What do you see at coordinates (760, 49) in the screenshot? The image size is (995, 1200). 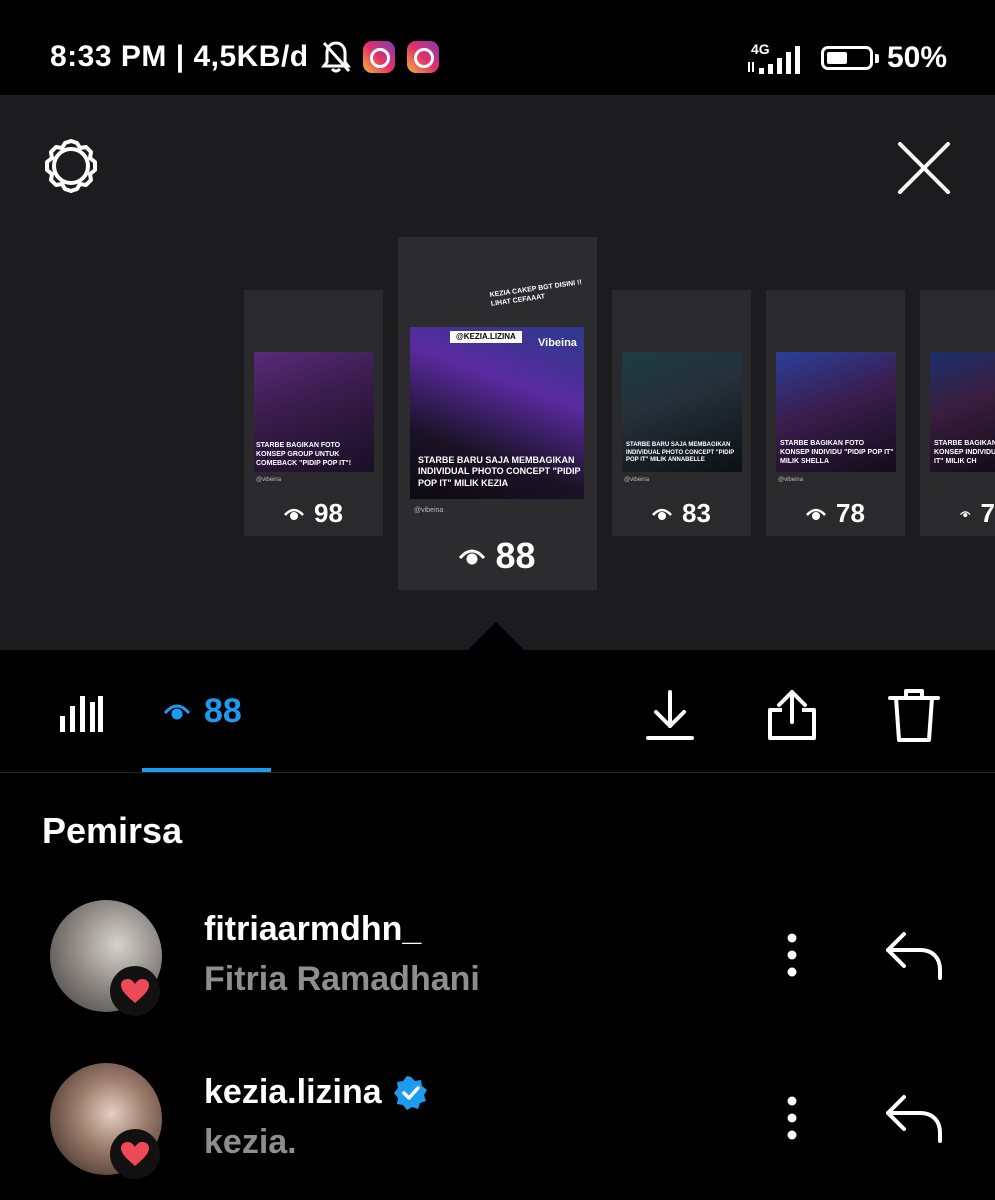 I see `network-label: 4G` at bounding box center [760, 49].